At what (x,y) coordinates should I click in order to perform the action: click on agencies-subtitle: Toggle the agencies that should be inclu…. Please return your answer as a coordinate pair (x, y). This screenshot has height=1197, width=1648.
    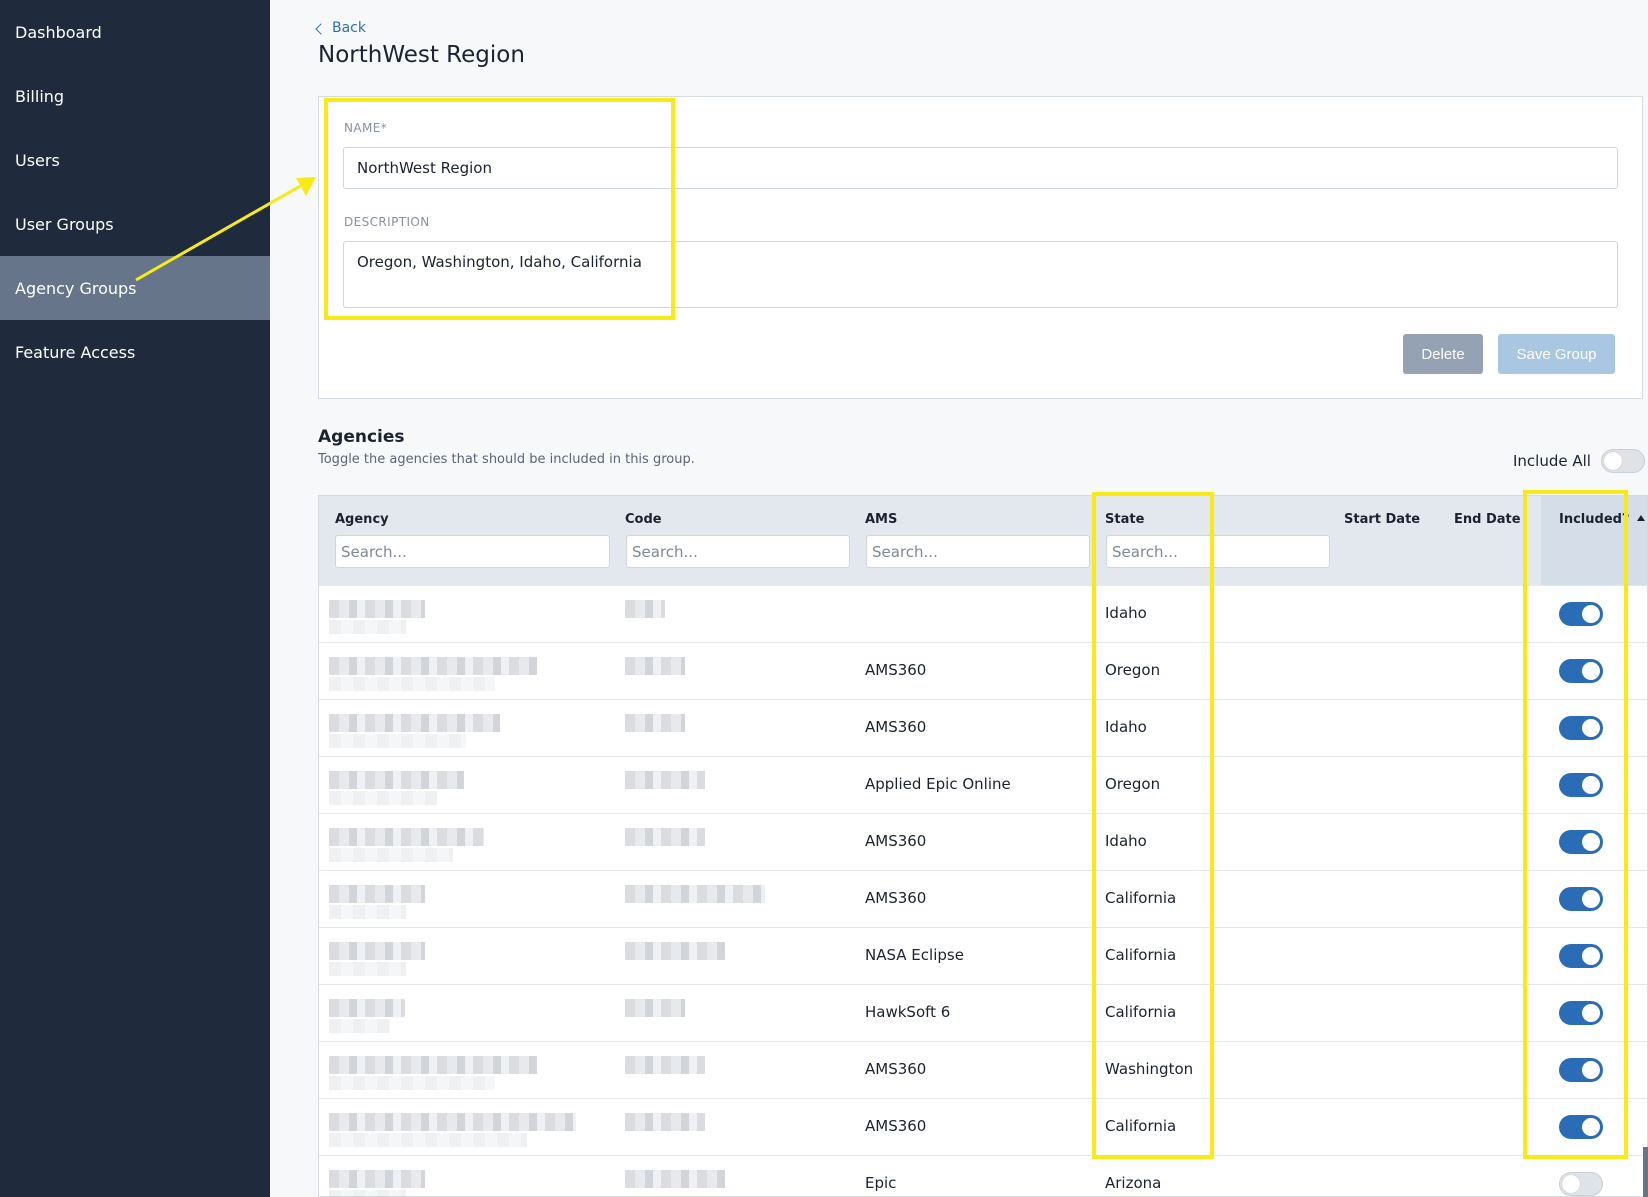
    Looking at the image, I should click on (506, 459).